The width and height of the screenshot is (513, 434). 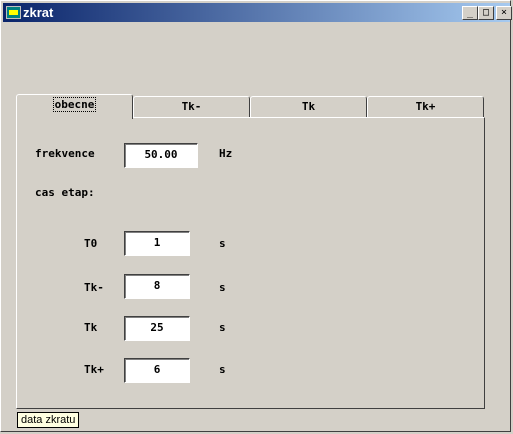 I want to click on stage-label-t0: T0, so click(x=91, y=243).